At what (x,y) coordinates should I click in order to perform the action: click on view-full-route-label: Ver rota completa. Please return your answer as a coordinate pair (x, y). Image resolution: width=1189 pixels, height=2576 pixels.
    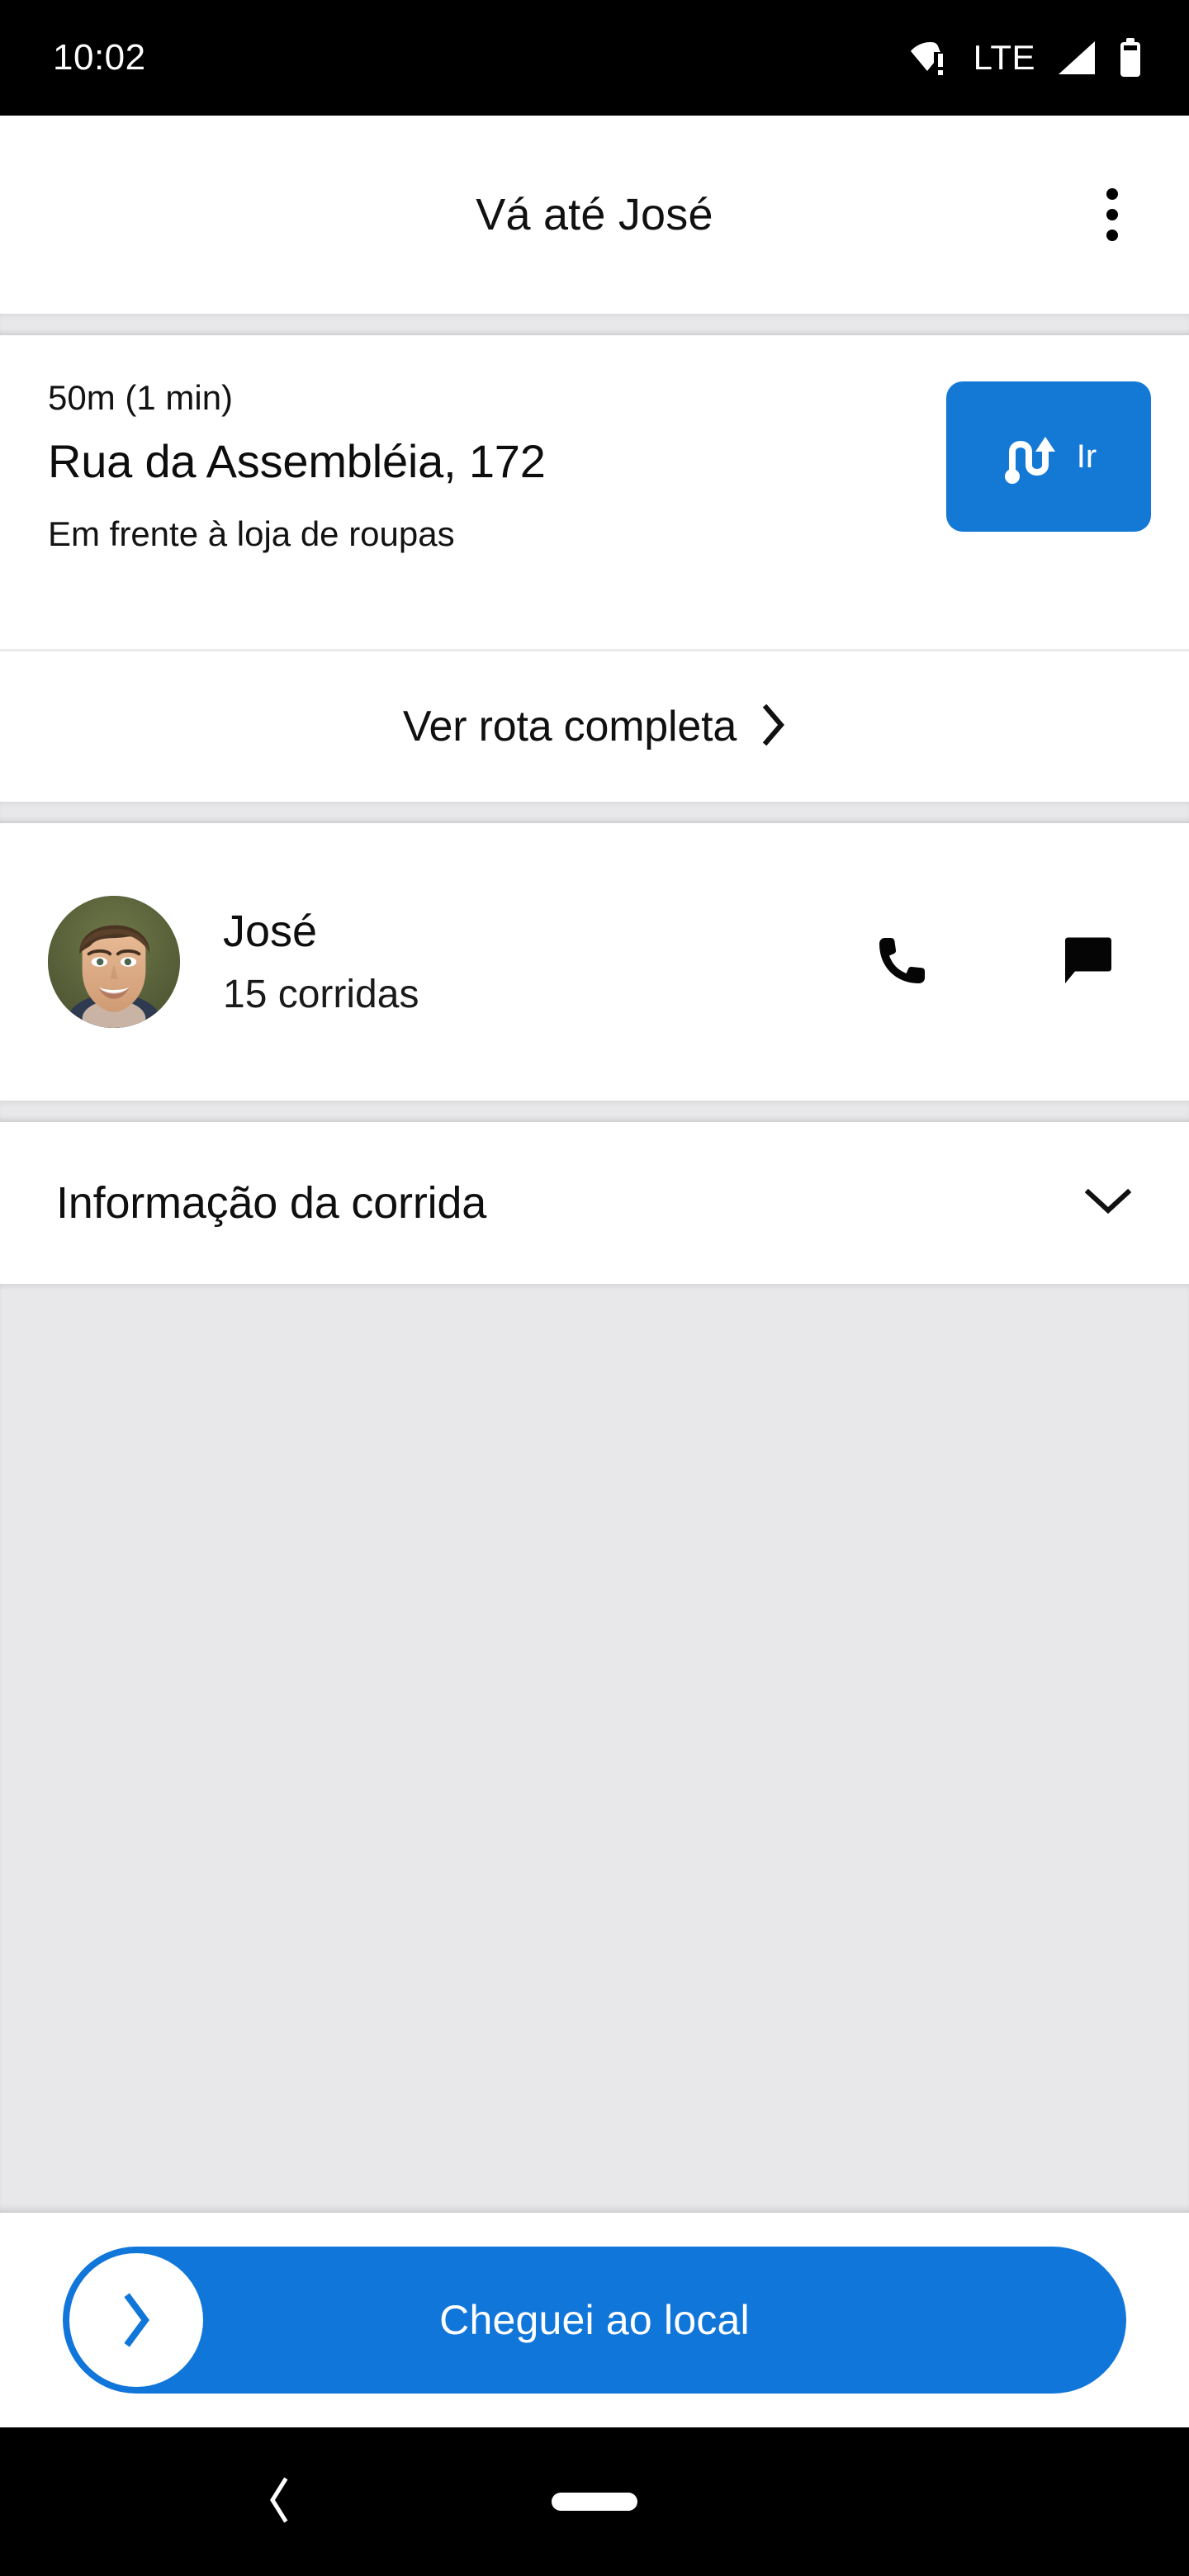
    Looking at the image, I should click on (569, 727).